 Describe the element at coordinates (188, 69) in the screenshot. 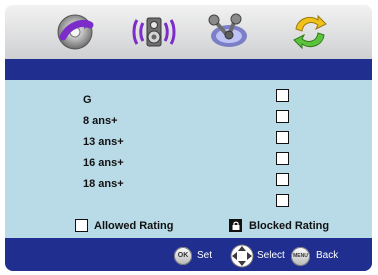

I see `header-band` at that location.